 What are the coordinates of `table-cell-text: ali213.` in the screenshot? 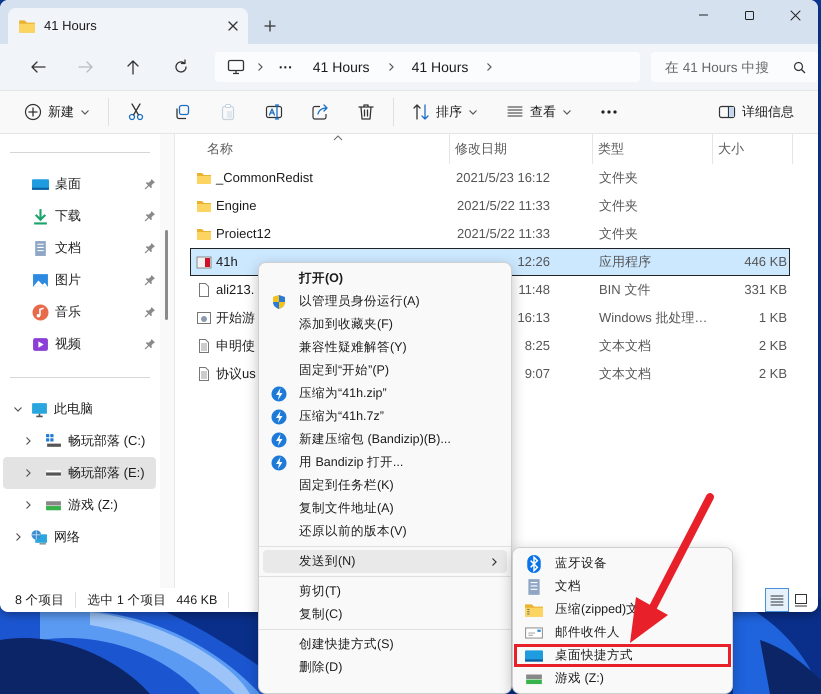 It's located at (235, 290).